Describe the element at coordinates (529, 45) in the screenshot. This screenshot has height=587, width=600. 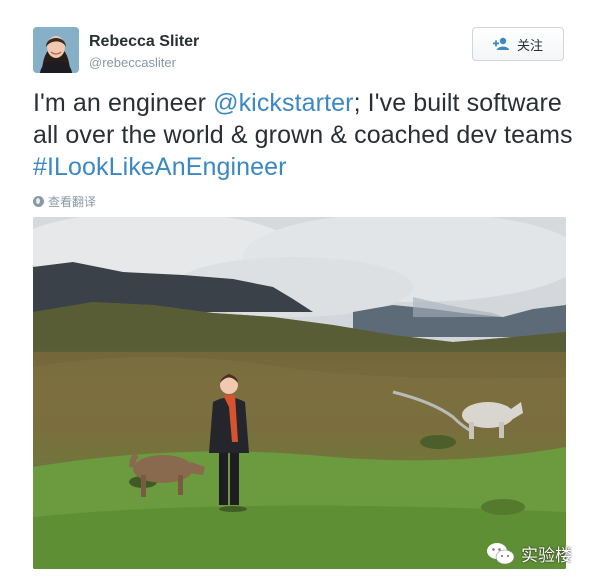
I see `follow-button-label: 关注` at that location.